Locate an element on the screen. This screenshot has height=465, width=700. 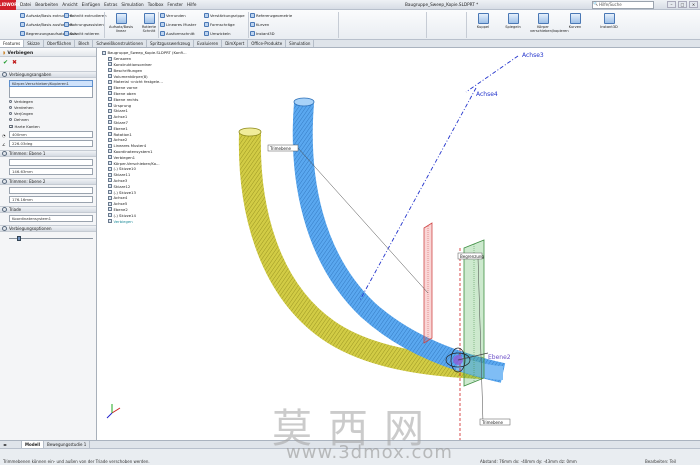
accuracy-slider is located at coordinates (51, 238).